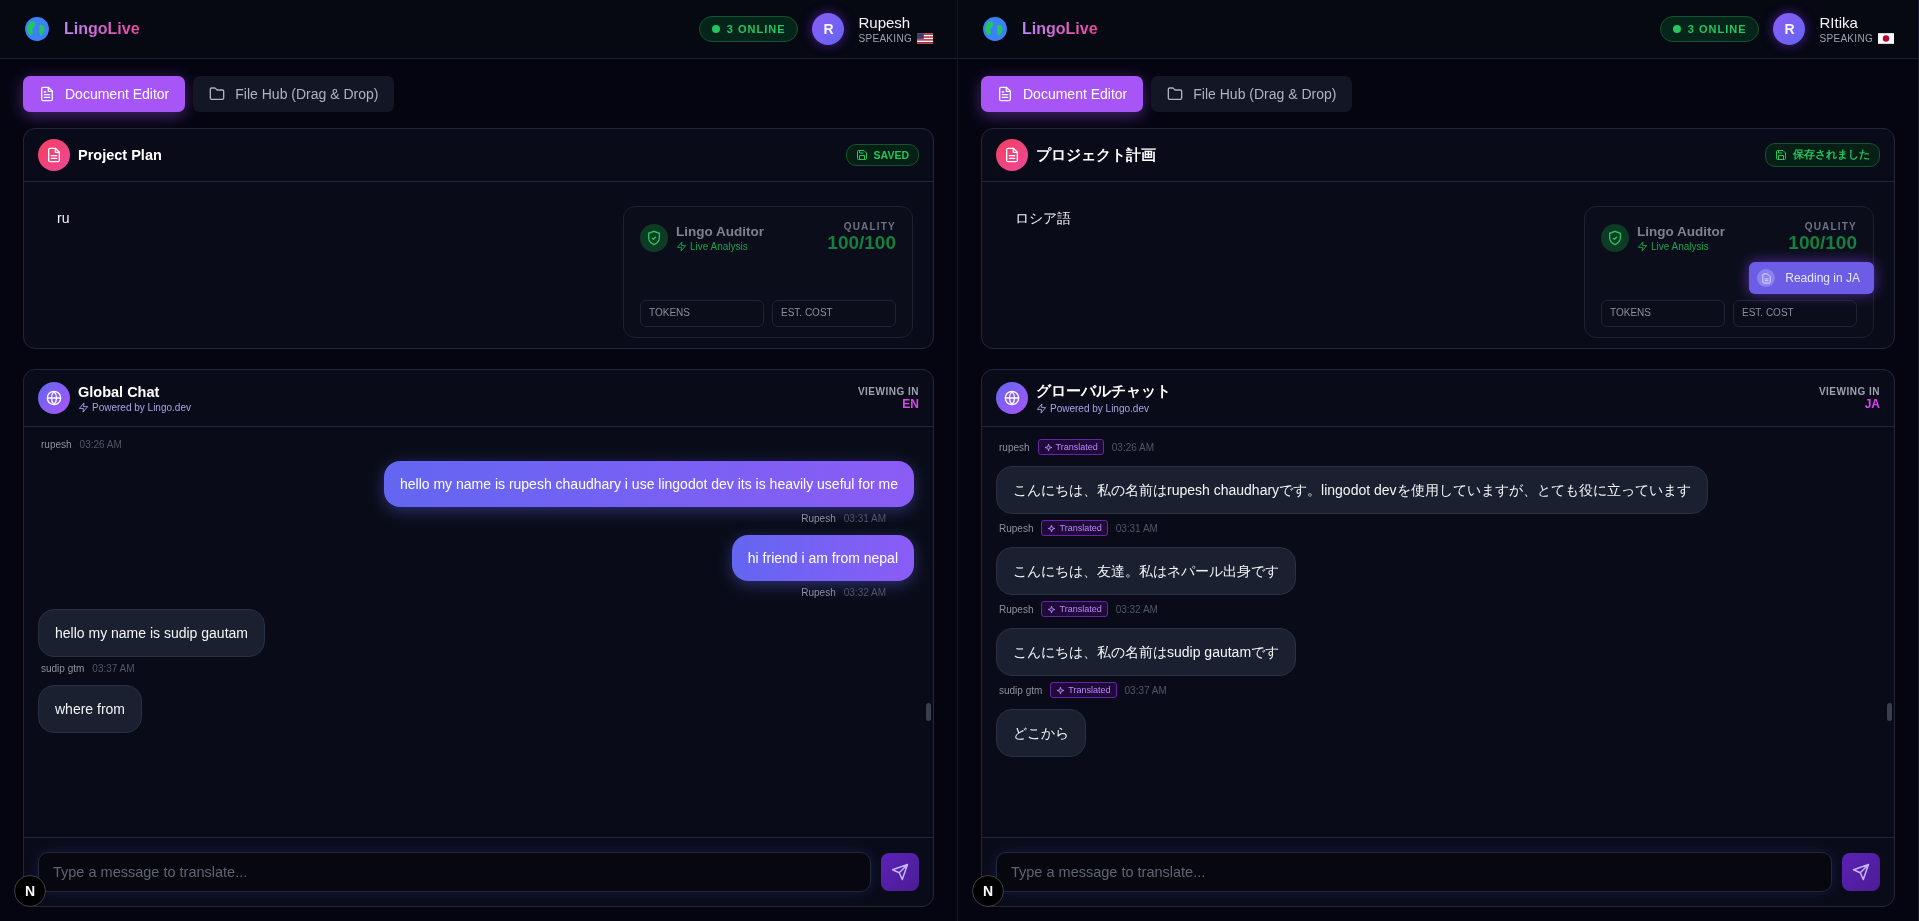  Describe the element at coordinates (1043, 272) in the screenshot. I see `document-text: ロシア語` at that location.